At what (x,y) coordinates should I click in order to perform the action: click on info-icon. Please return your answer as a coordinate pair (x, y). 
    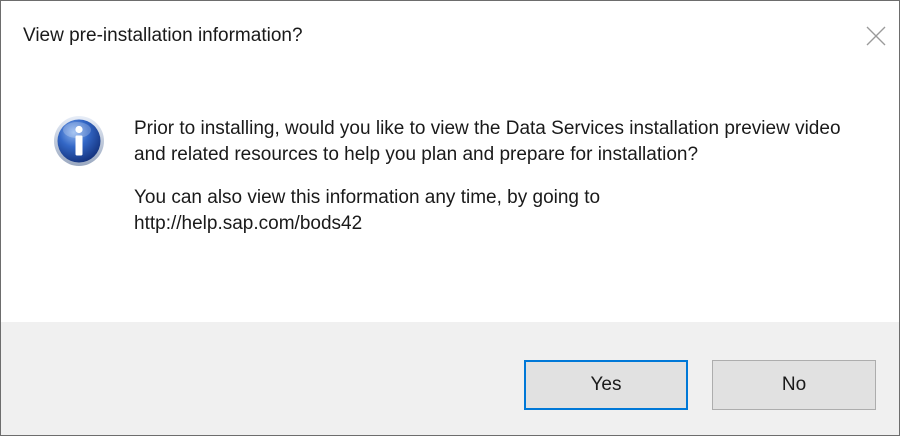
    Looking at the image, I should click on (79, 141).